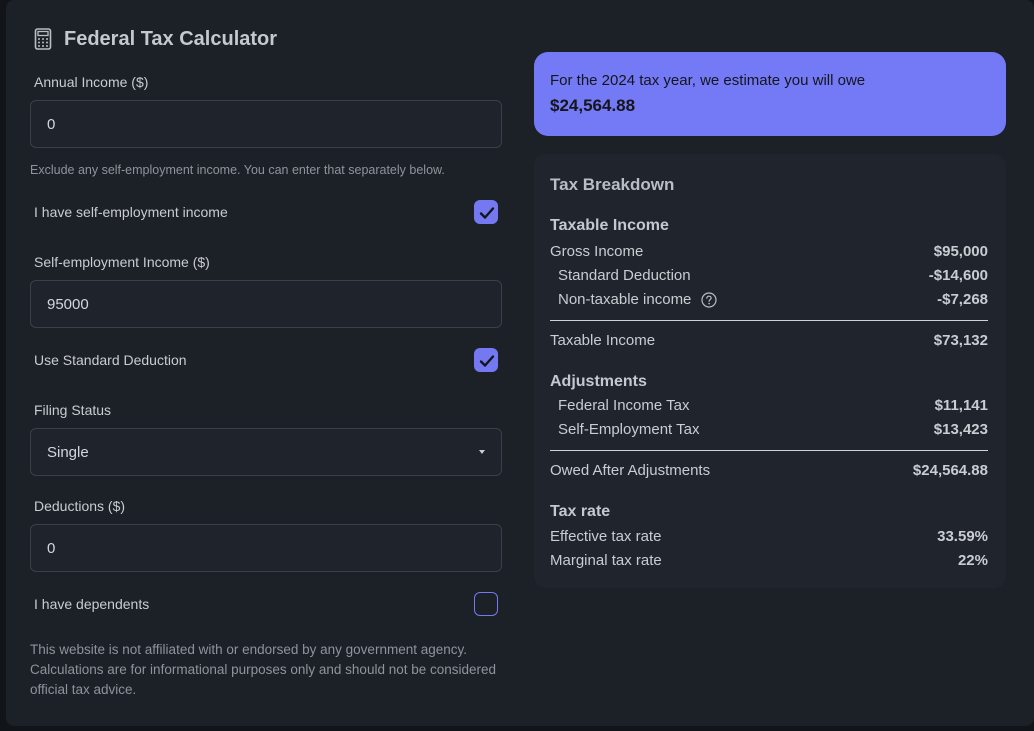 The width and height of the screenshot is (1034, 731). What do you see at coordinates (110, 360) in the screenshot?
I see `standard-deduction-toggle-label: Use Standard Deduction` at bounding box center [110, 360].